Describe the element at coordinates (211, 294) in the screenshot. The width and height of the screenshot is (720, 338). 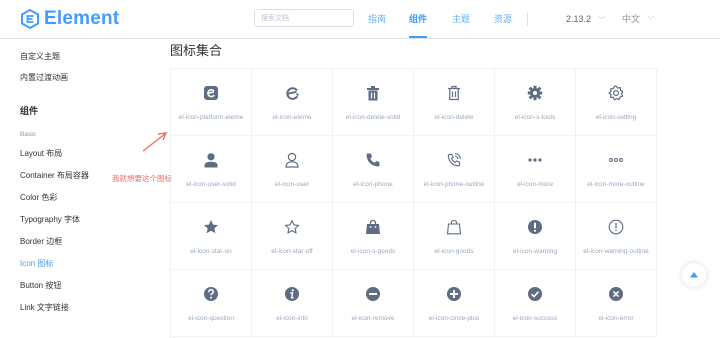
I see `question-icon` at that location.